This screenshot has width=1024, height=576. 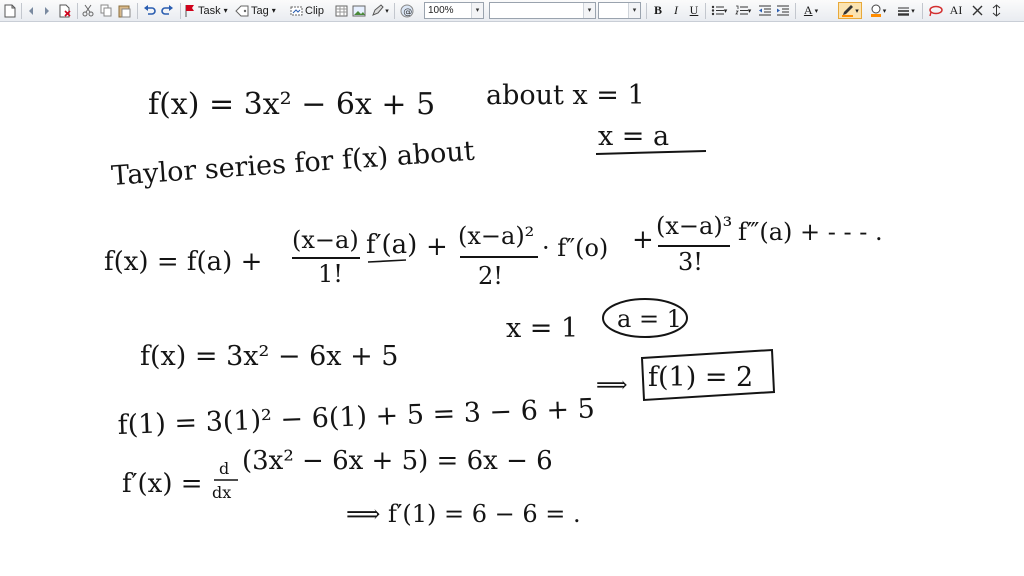 I want to click on underline-button: U, so click(x=694, y=10).